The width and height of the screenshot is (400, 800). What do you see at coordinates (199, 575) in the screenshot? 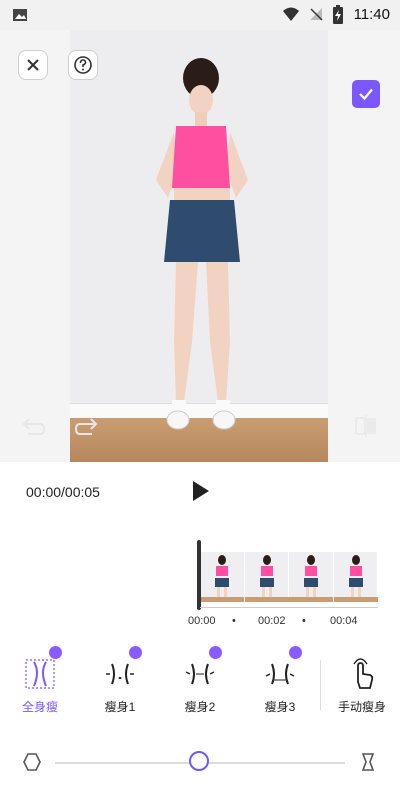
I see `timeline-playhead` at bounding box center [199, 575].